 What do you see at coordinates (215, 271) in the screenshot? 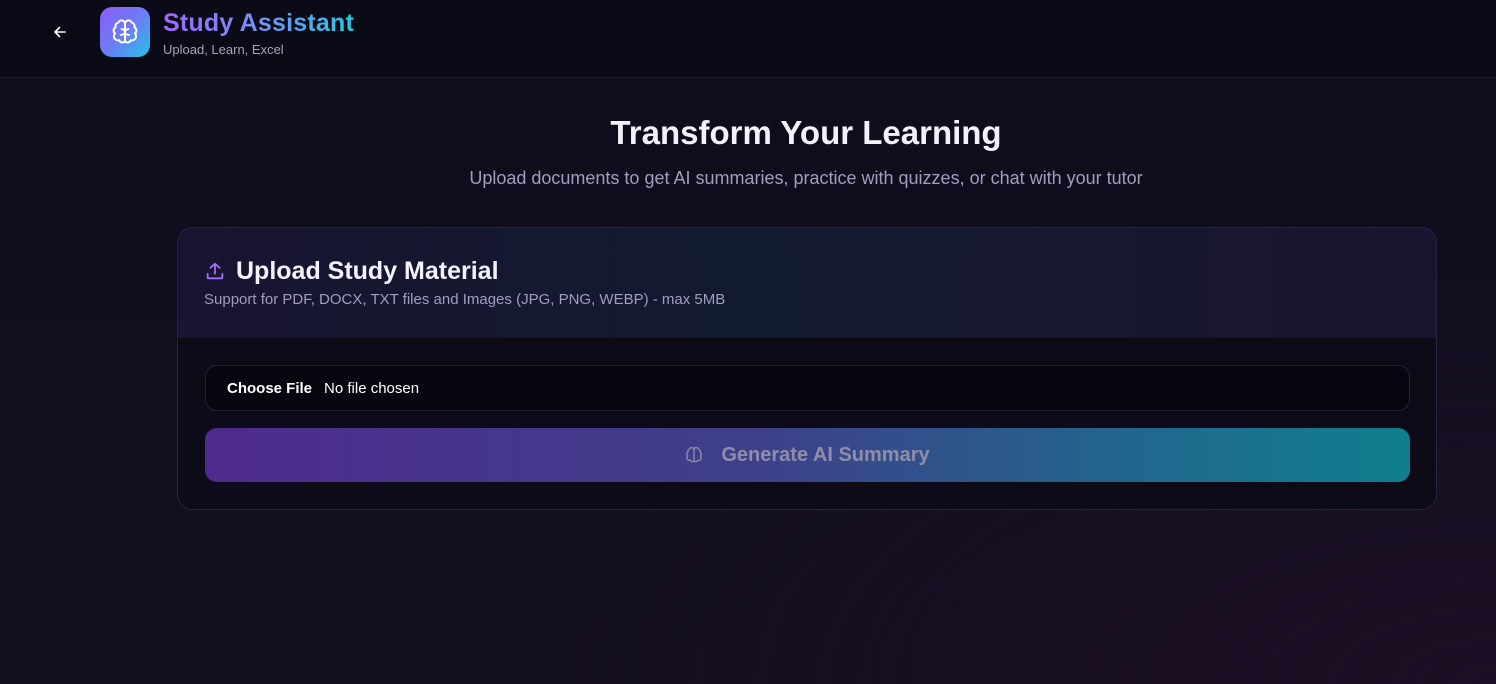
I see `upload-icon` at bounding box center [215, 271].